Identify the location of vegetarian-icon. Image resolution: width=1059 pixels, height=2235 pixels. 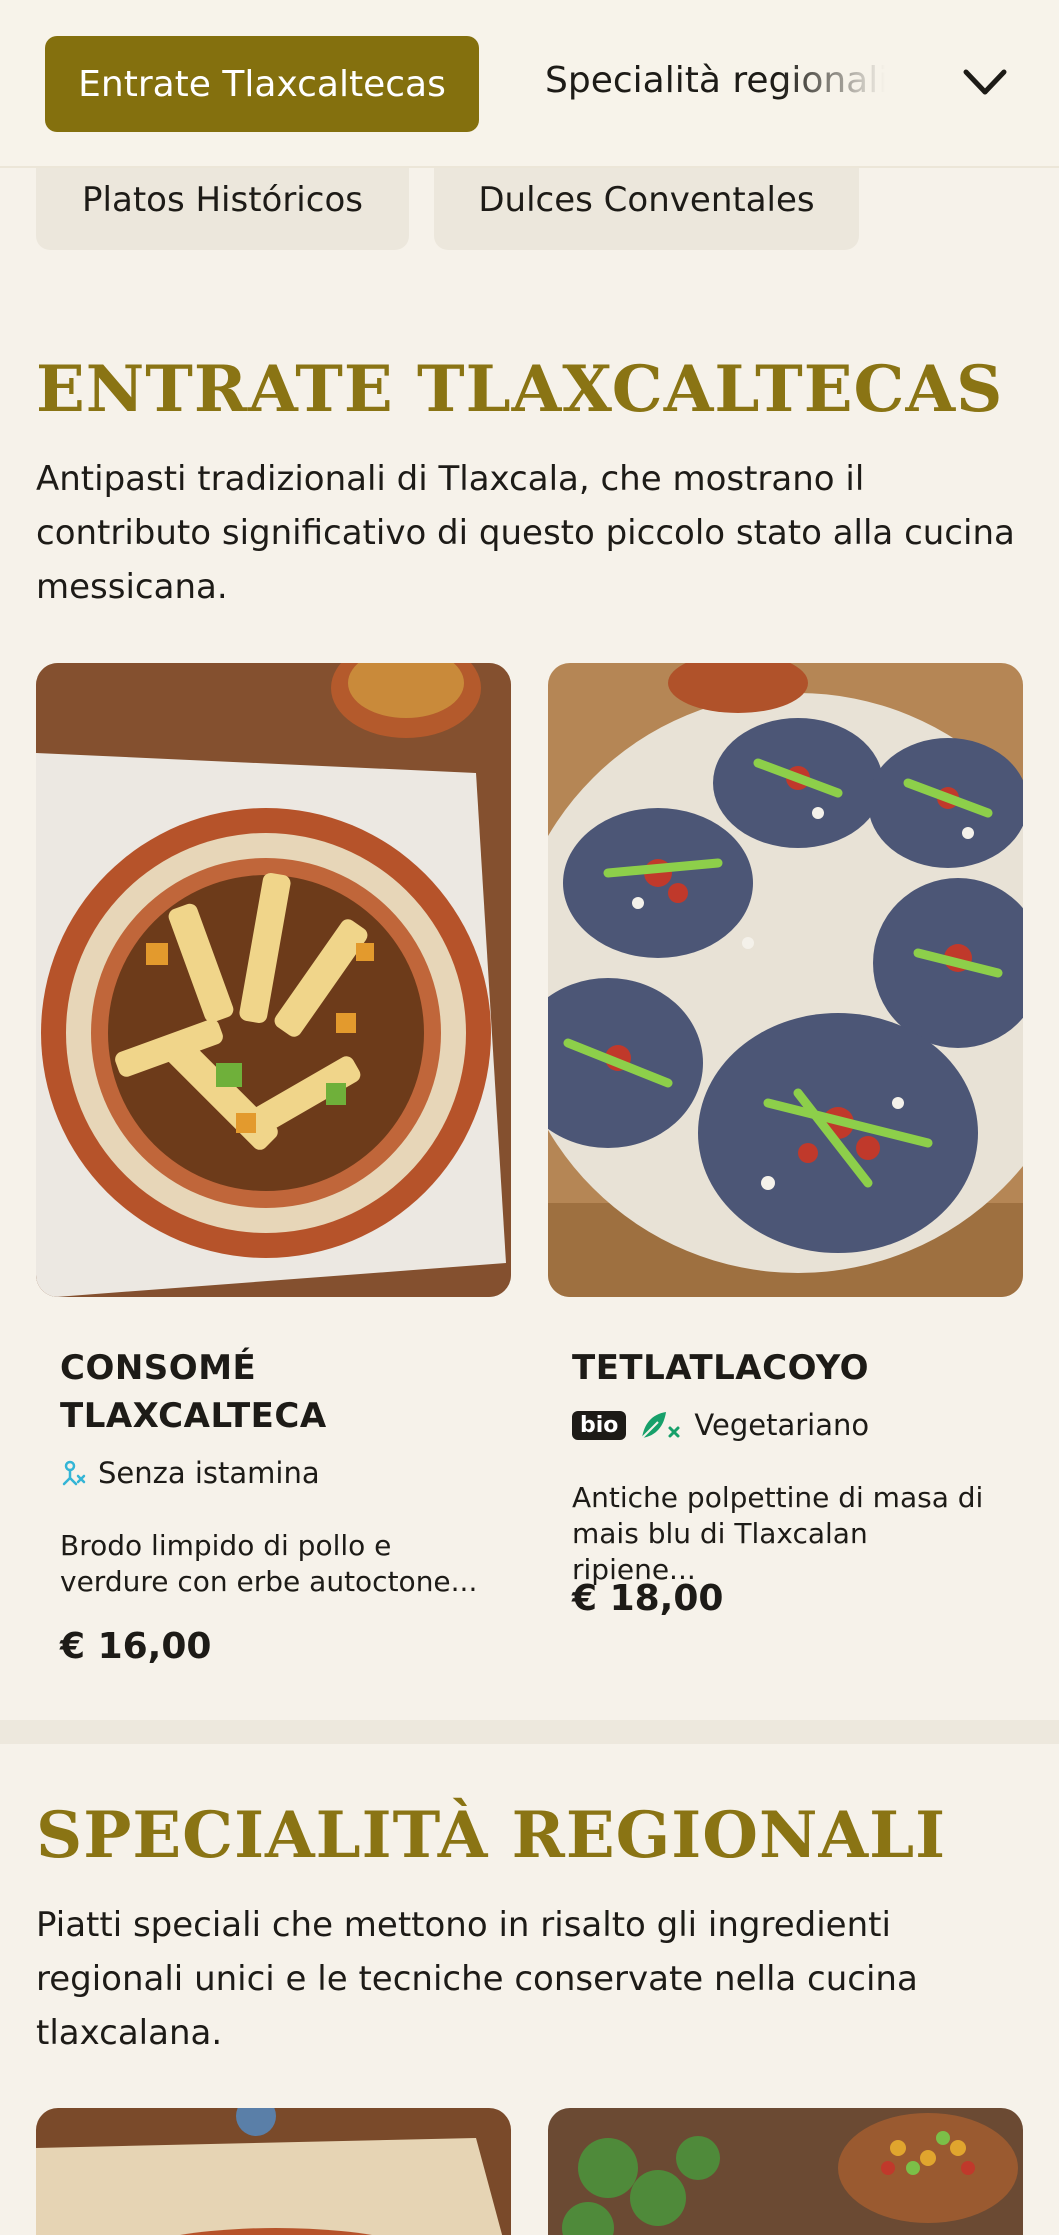
(660, 1425).